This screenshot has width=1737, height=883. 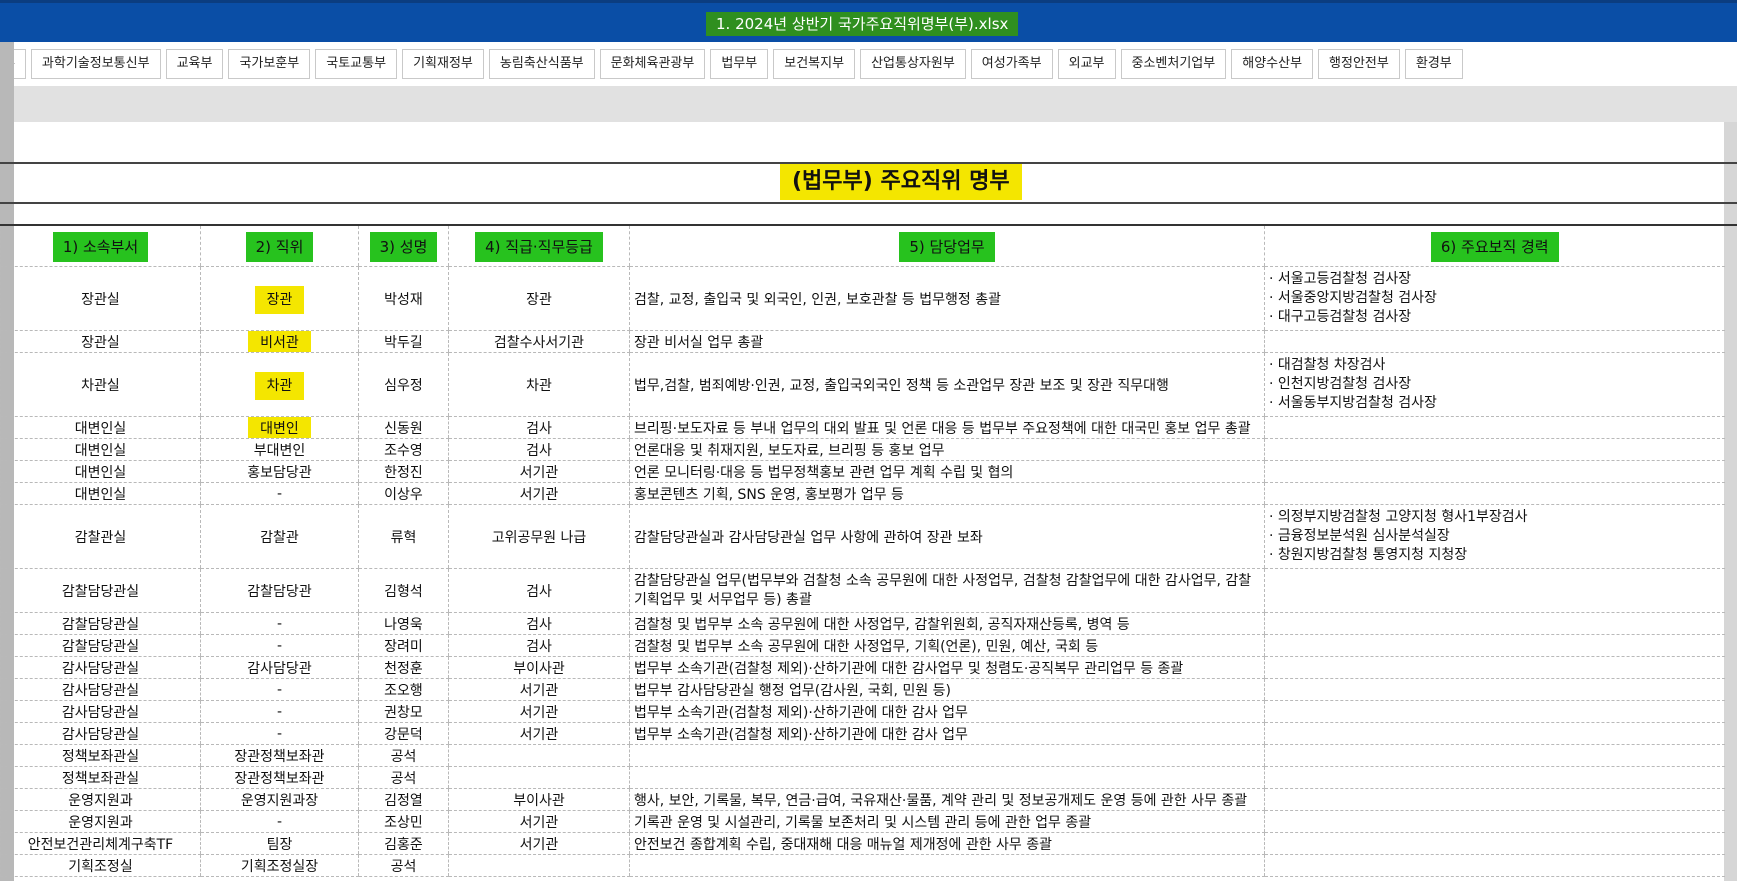 What do you see at coordinates (913, 64) in the screenshot?
I see `sheet-tab: 산업통상자원부` at bounding box center [913, 64].